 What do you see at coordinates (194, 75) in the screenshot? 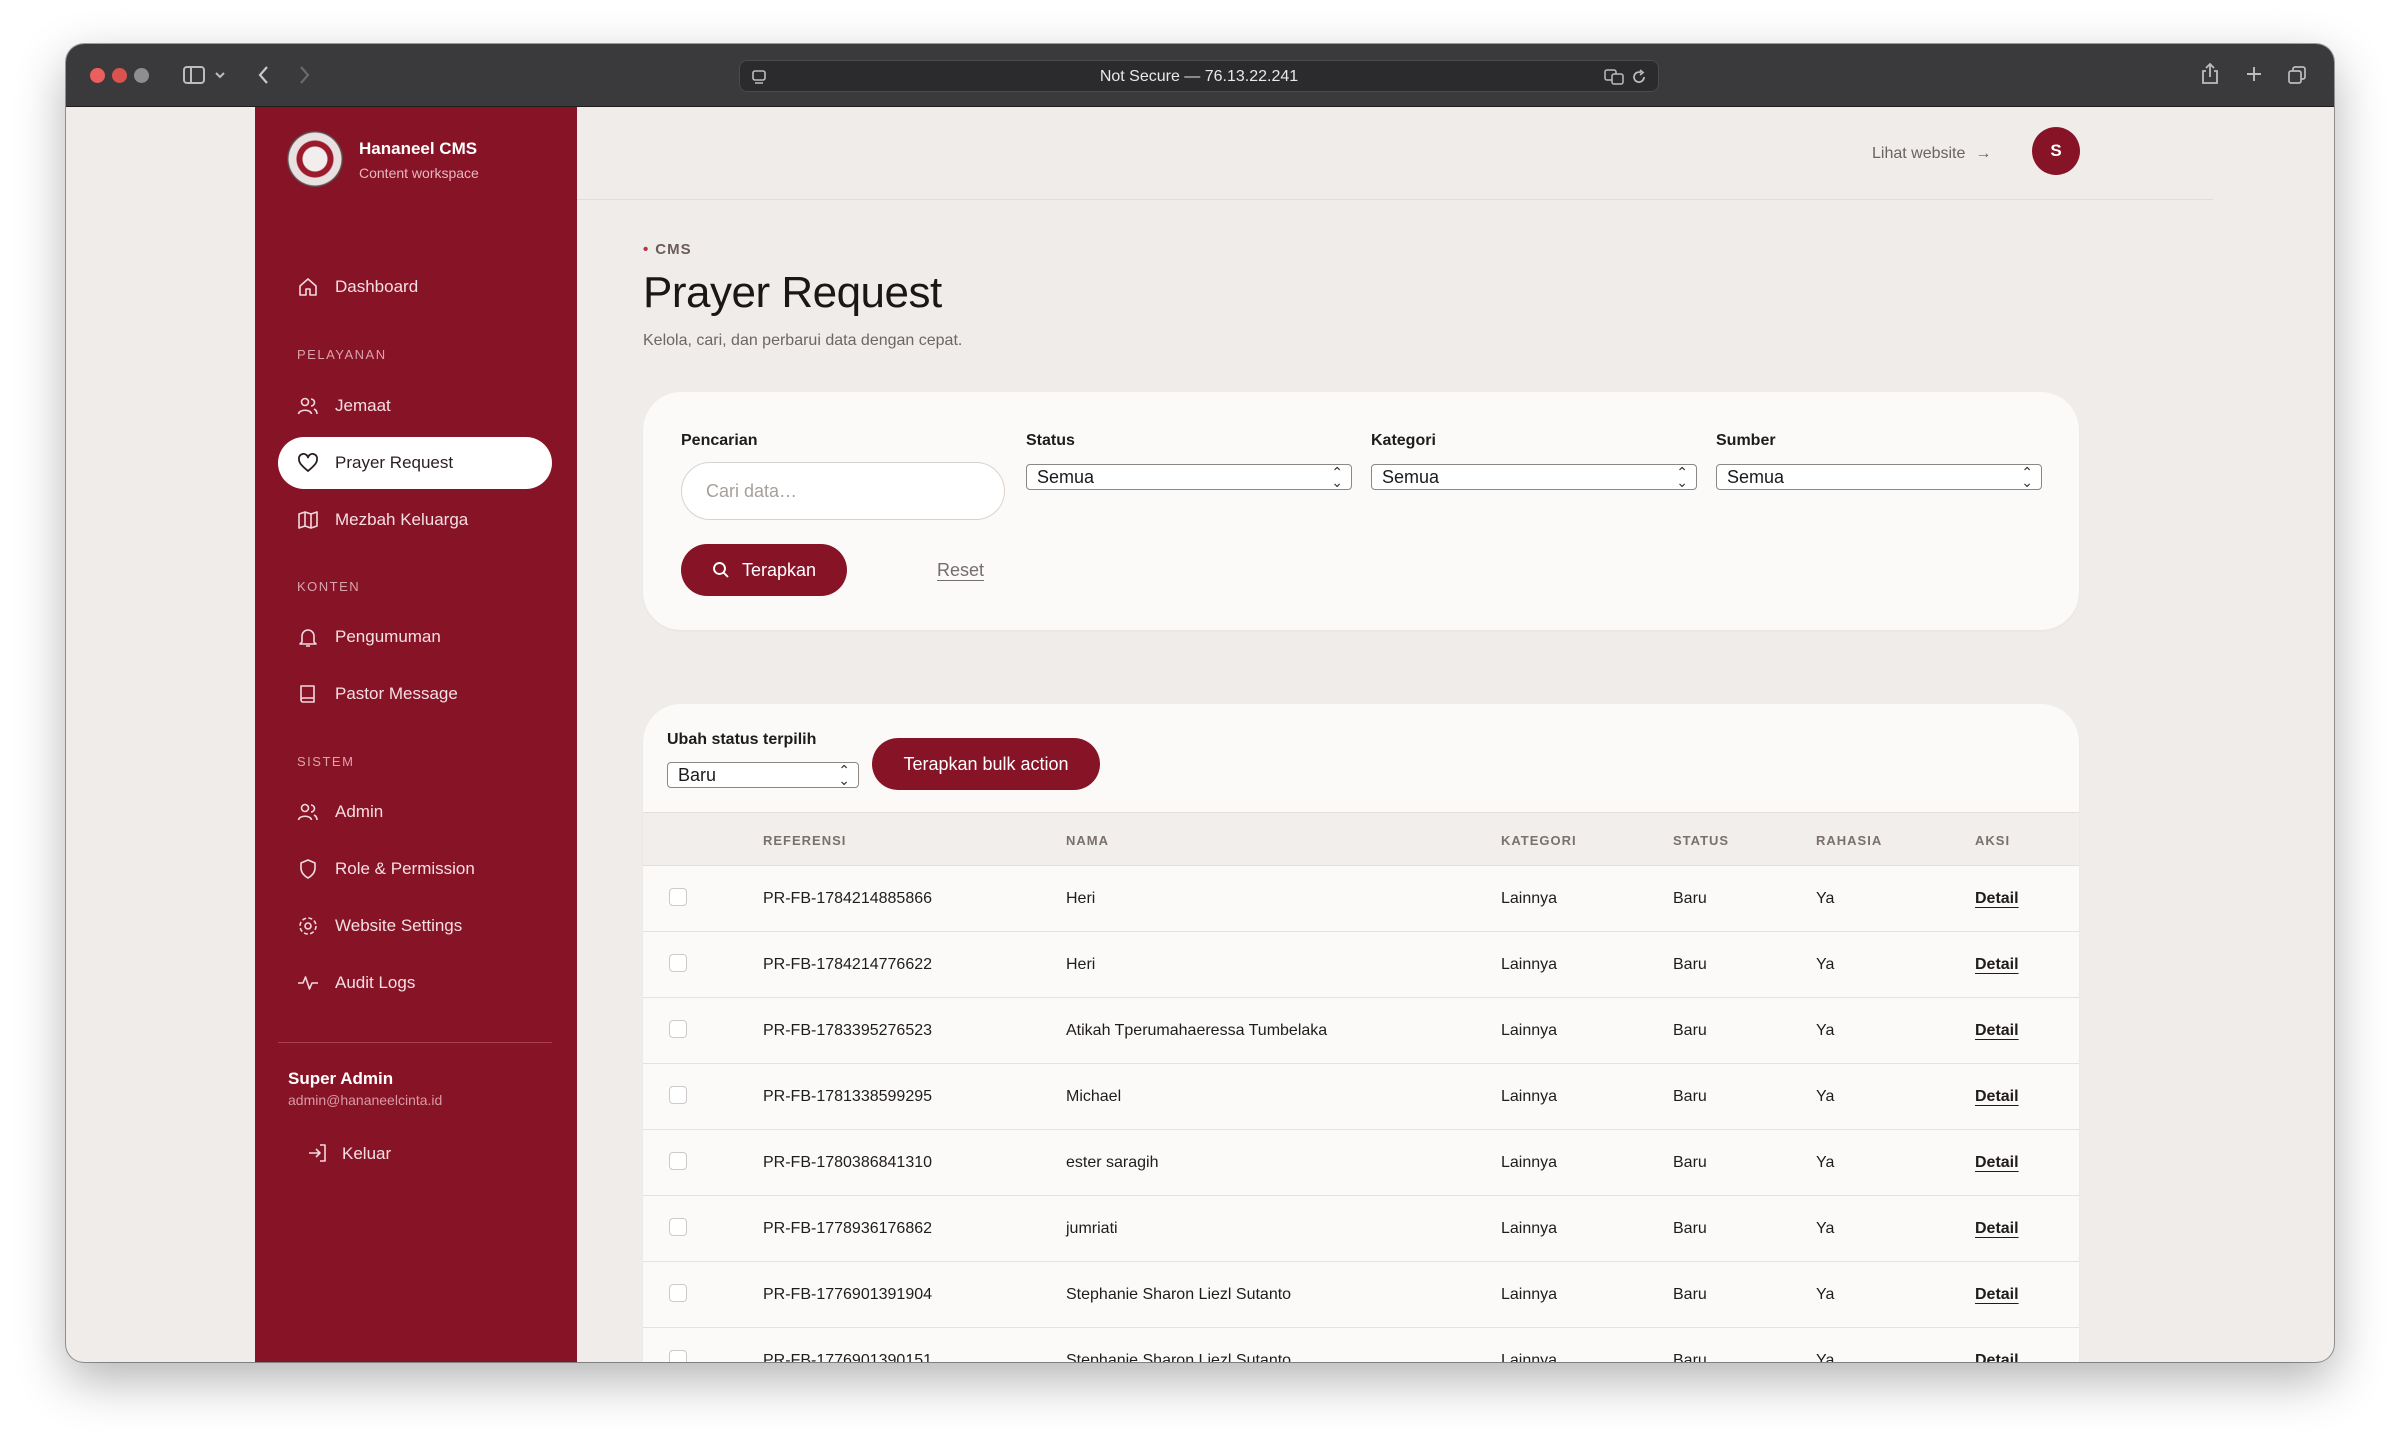
I see `sidebar-toggle-icon` at bounding box center [194, 75].